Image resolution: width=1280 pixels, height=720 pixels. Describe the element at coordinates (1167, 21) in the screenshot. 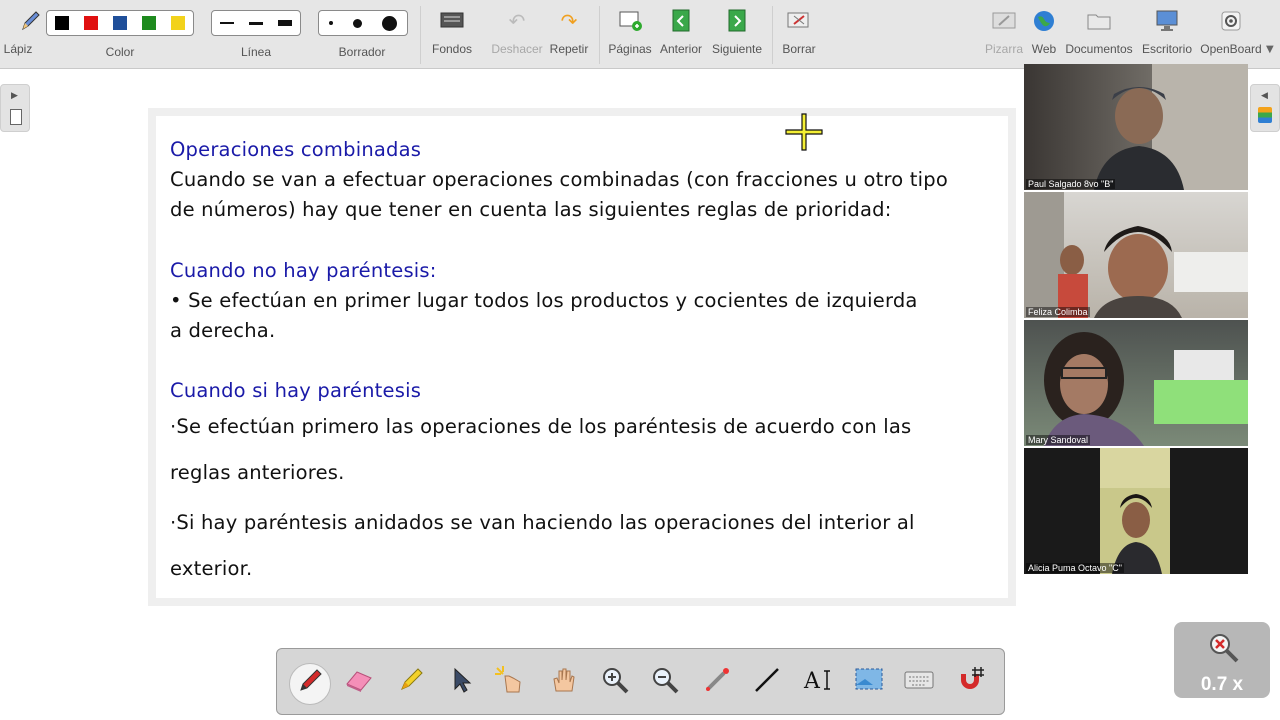

I see `monitor-icon` at that location.